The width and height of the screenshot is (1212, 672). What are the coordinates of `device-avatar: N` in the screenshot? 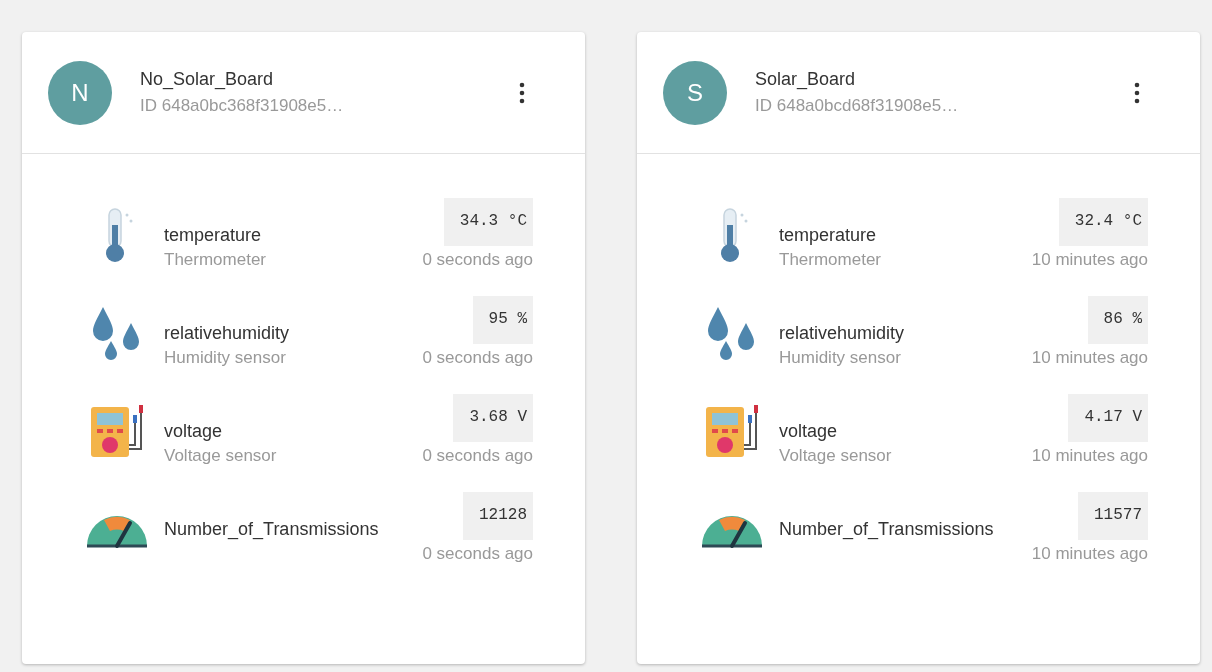 It's located at (80, 92).